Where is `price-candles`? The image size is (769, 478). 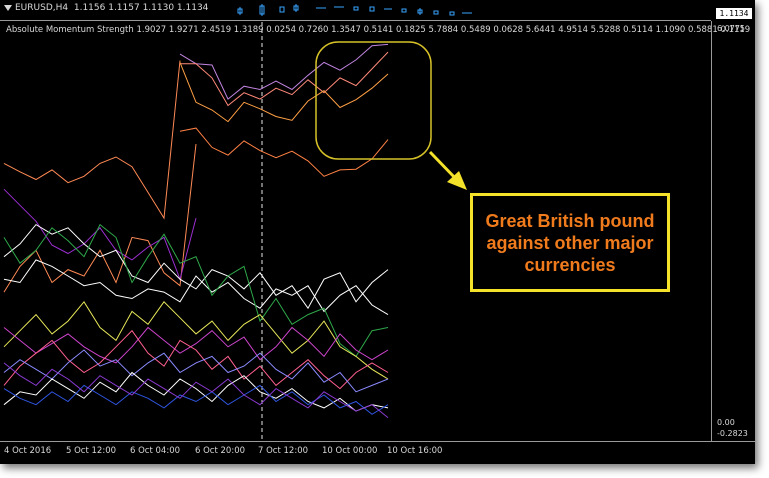
price-candles is located at coordinates (354, 10).